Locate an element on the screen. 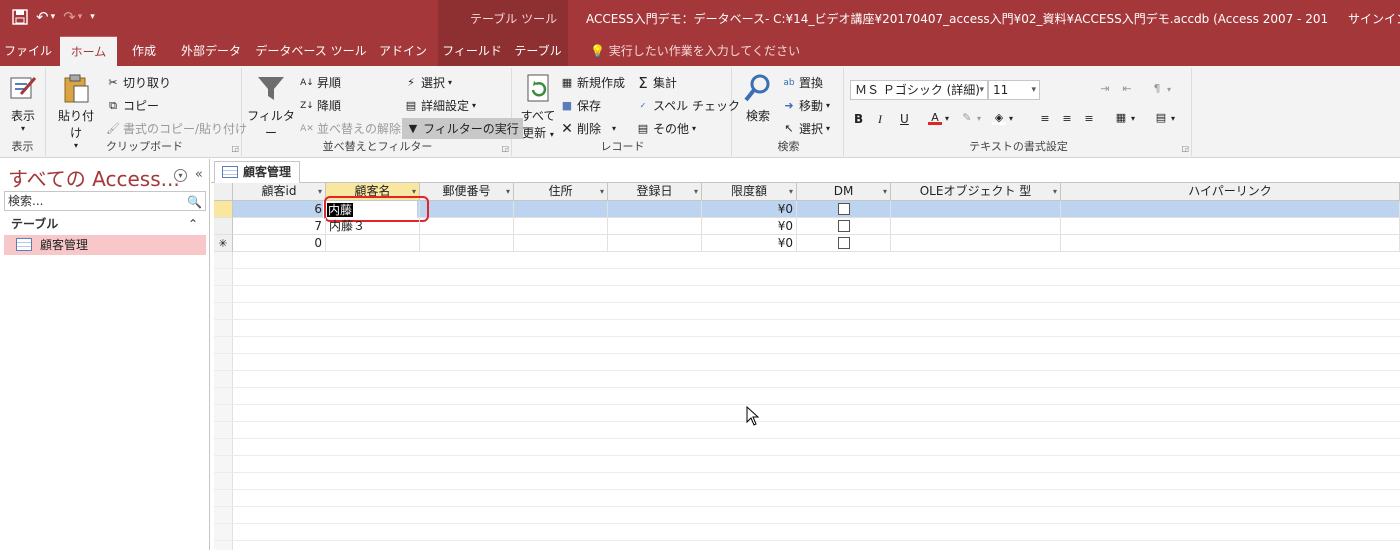  save-icon is located at coordinates (20, 17).